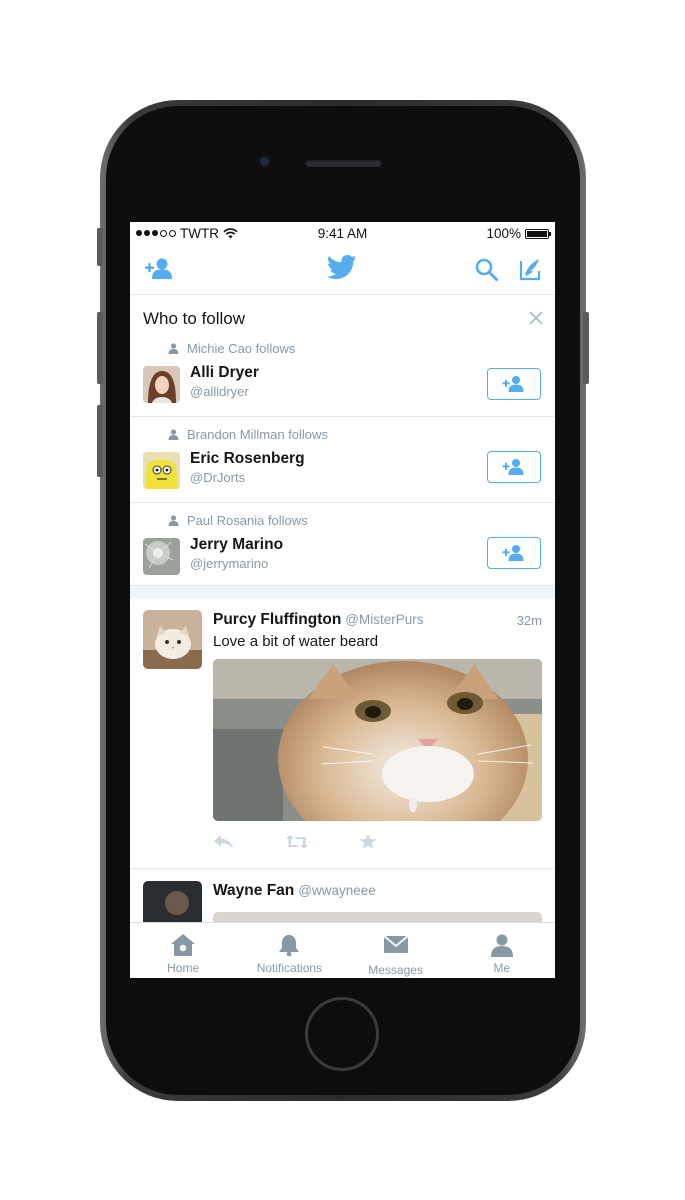 This screenshot has width=685, height=1200. I want to click on tweet-author-name: Purcy Fluffington, so click(277, 619).